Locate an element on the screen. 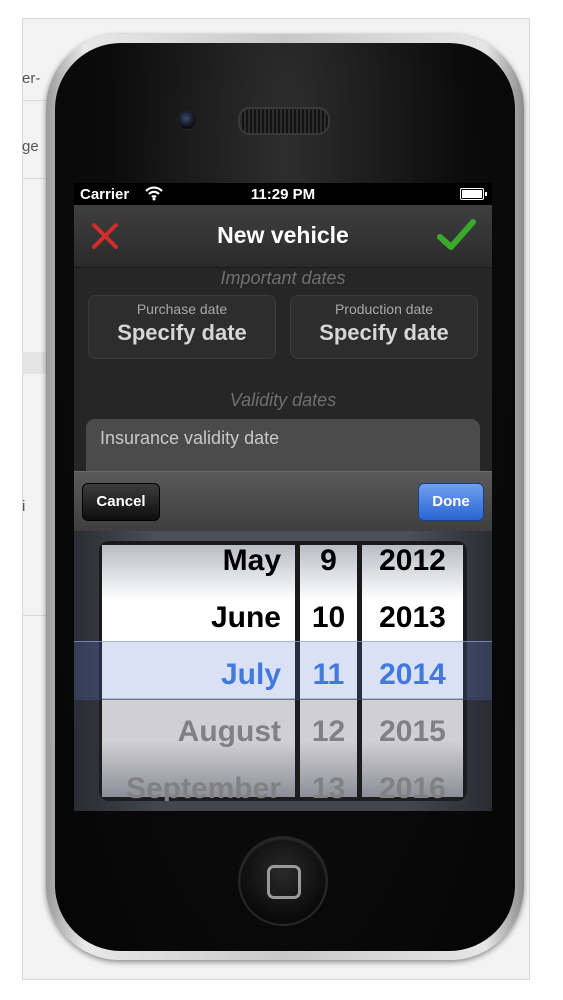 The image size is (563, 1000). background-fragment: i is located at coordinates (24, 506).